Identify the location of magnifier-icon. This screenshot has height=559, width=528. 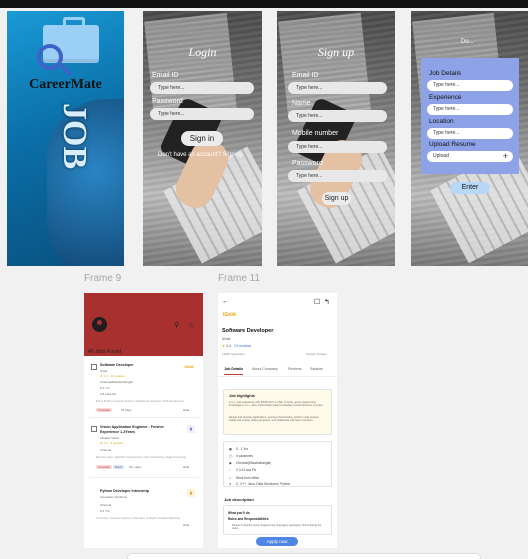
(50, 57).